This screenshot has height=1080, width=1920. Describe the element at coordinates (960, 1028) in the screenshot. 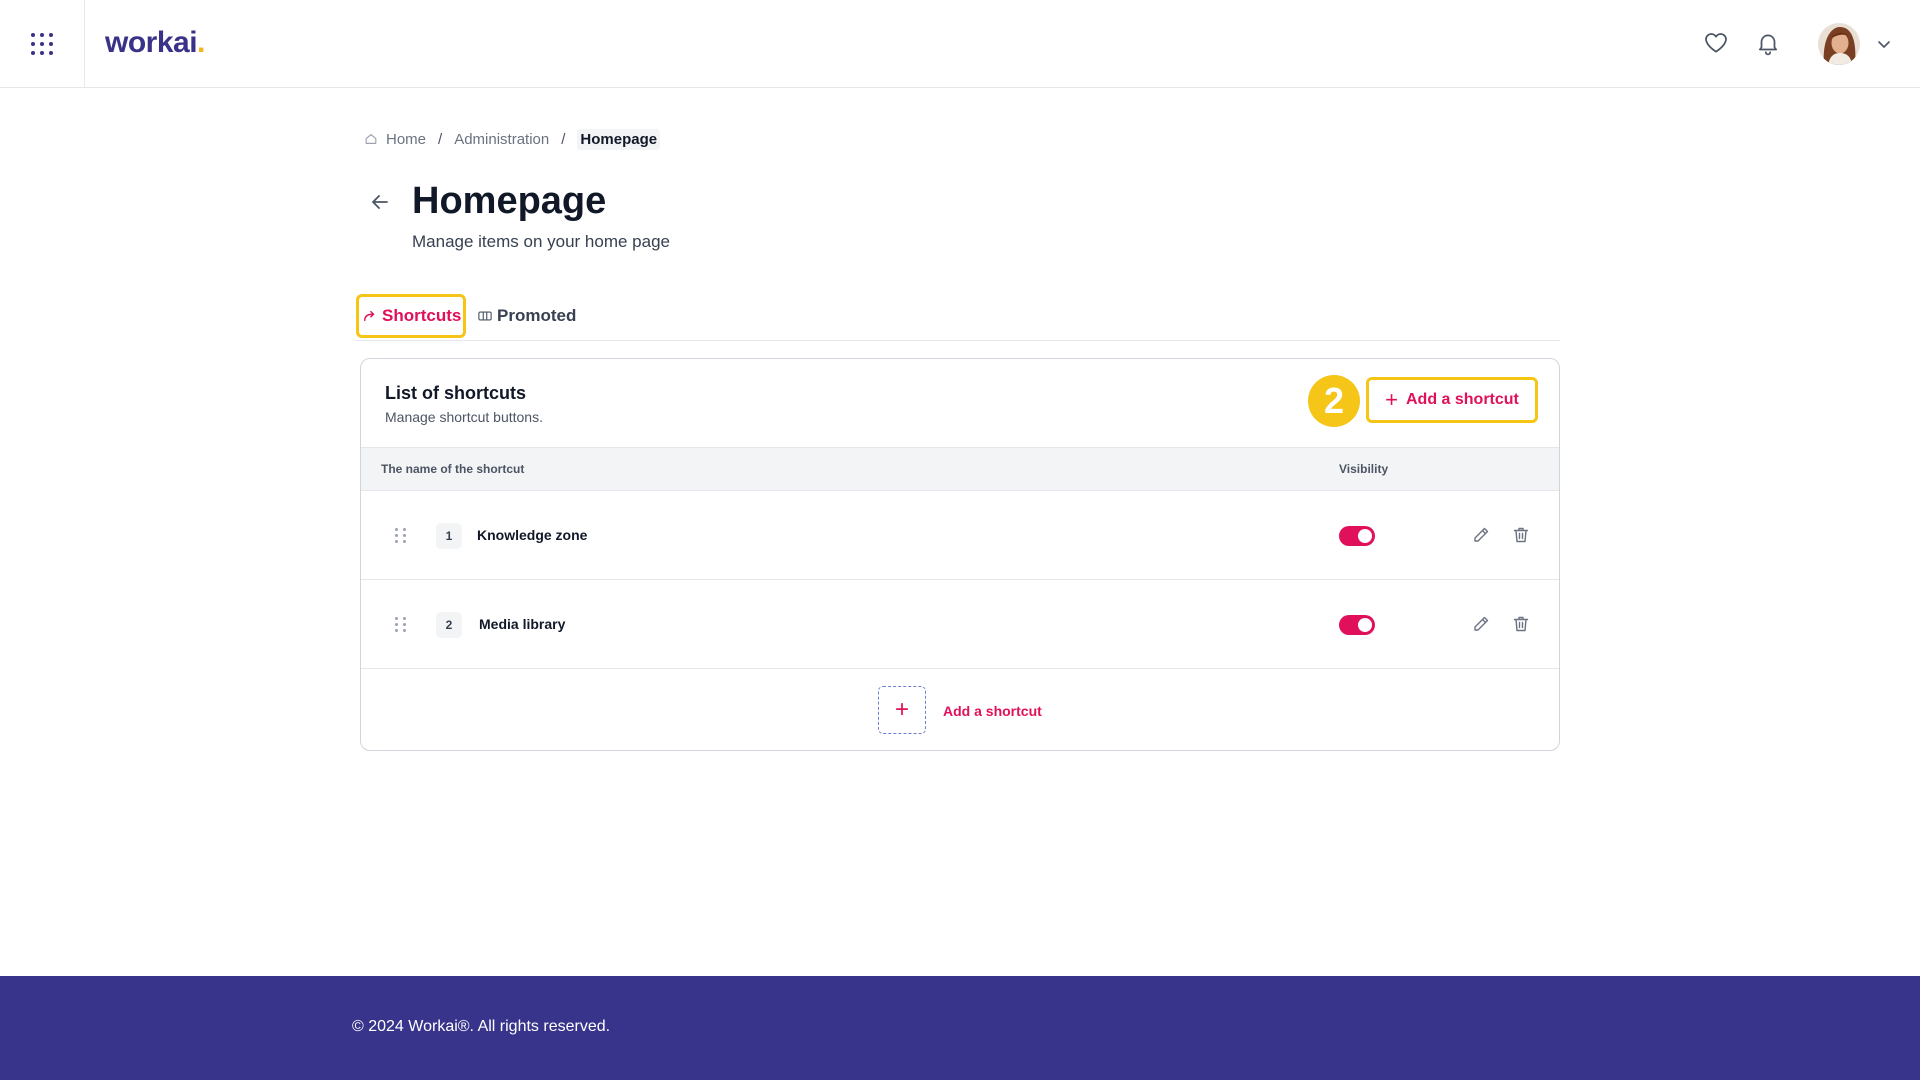

I see `footer: © 2024 Workai®. All rights reserved.` at that location.